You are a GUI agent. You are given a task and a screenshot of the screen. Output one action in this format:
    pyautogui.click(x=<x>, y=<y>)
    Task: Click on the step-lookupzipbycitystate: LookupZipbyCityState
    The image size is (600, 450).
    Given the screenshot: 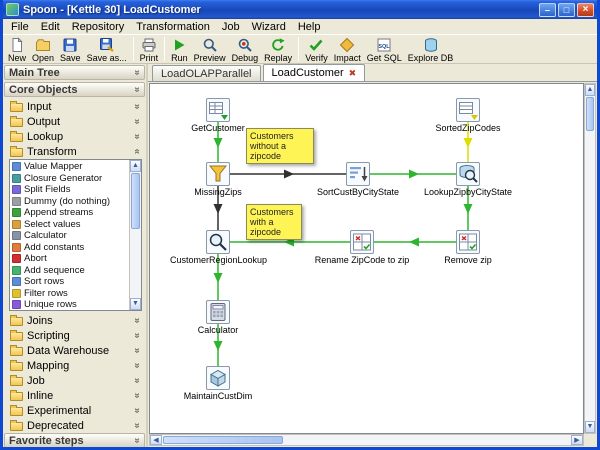 What is the action you would take?
    pyautogui.click(x=468, y=179)
    